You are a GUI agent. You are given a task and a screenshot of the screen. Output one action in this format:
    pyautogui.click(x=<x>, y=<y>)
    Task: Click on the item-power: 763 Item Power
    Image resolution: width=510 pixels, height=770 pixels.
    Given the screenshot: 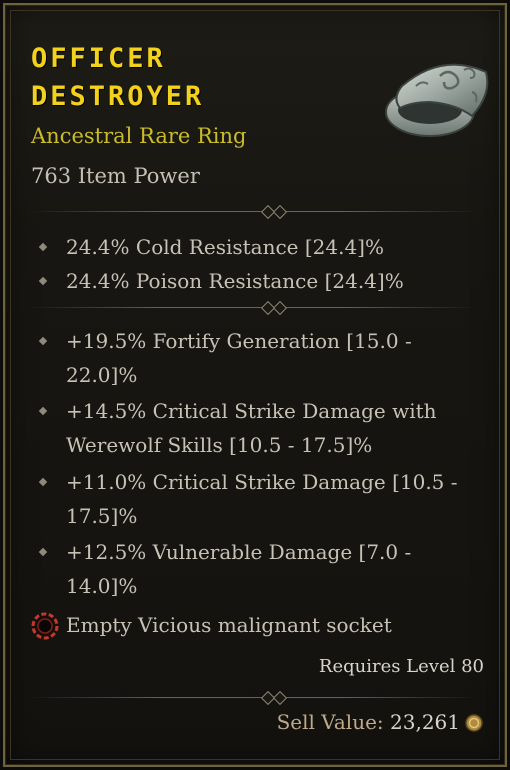 What is the action you would take?
    pyautogui.click(x=115, y=176)
    